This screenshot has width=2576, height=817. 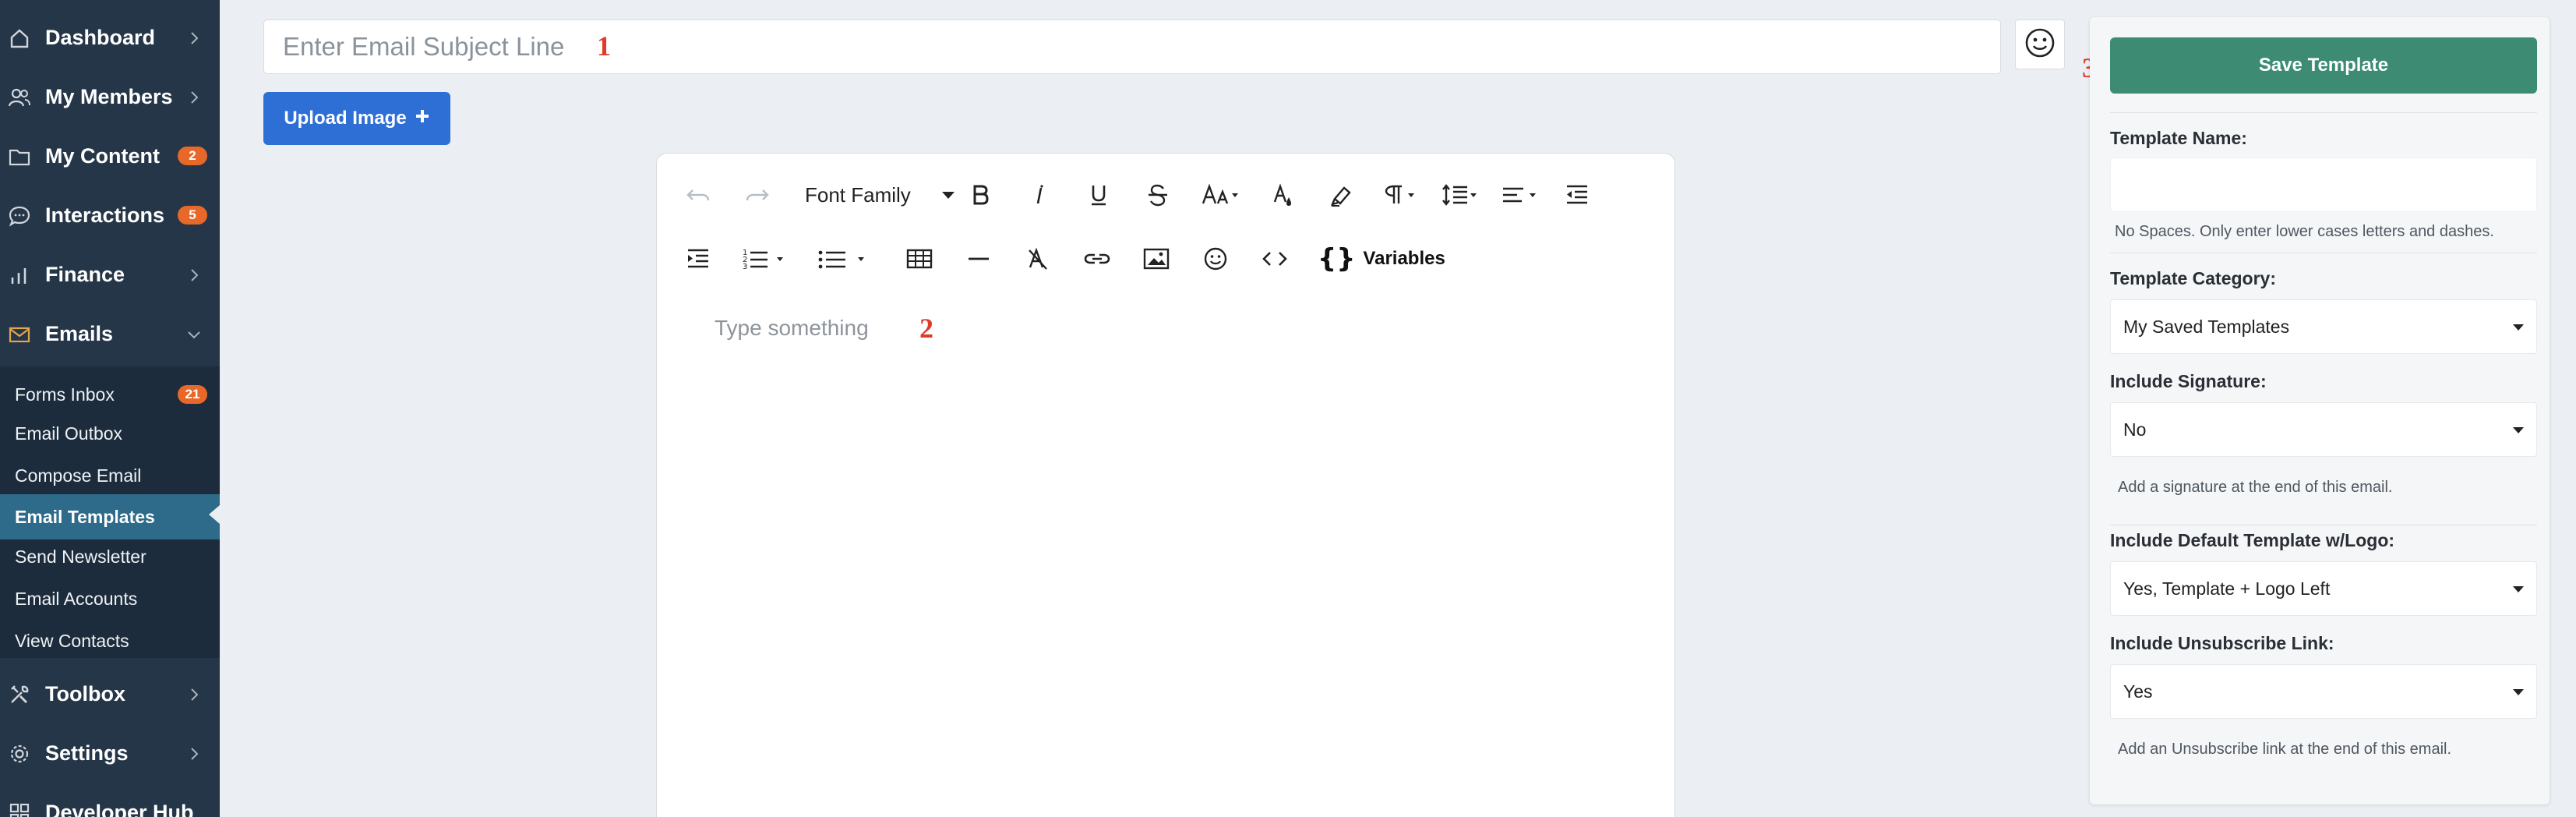 I want to click on horizontal-line-button, so click(x=978, y=258).